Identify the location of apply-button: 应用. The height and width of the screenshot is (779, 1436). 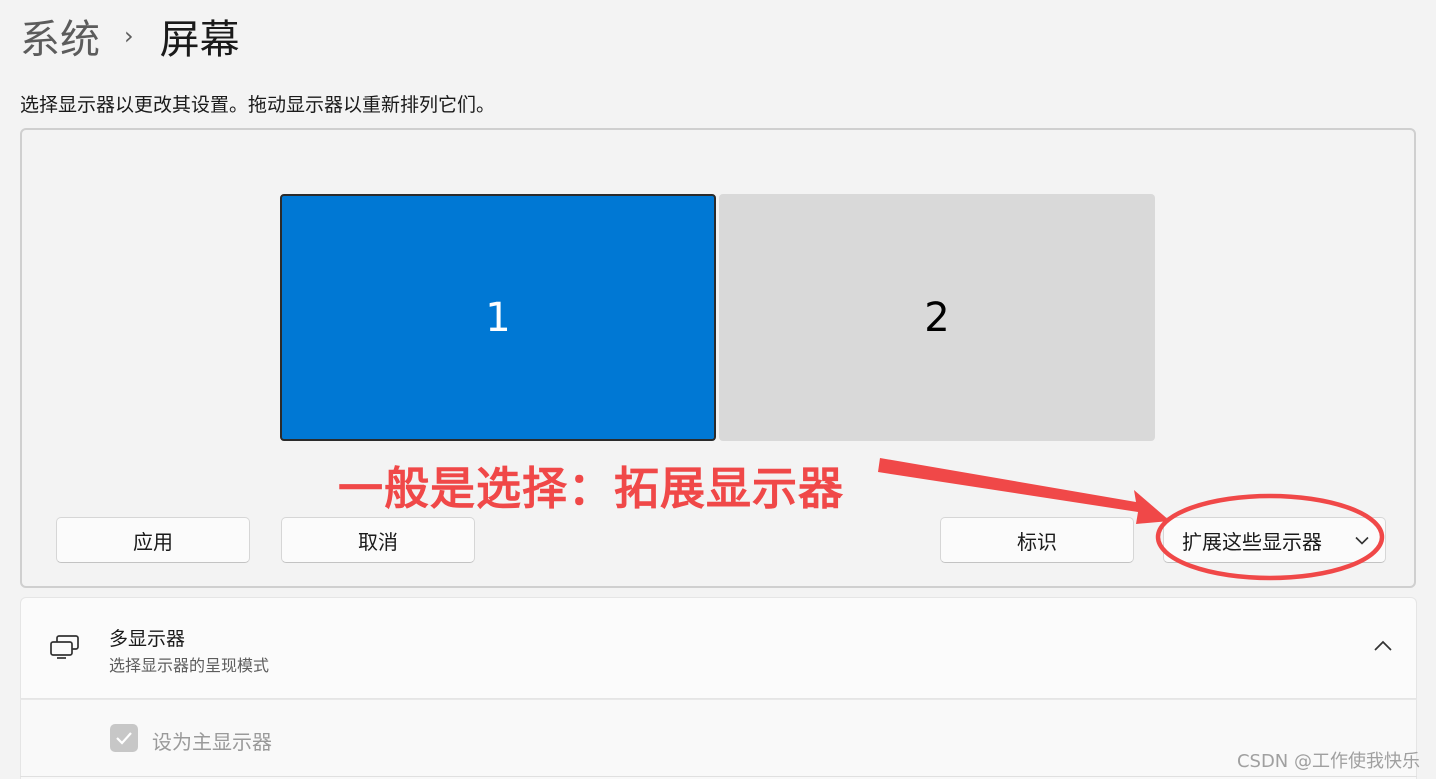
(153, 540).